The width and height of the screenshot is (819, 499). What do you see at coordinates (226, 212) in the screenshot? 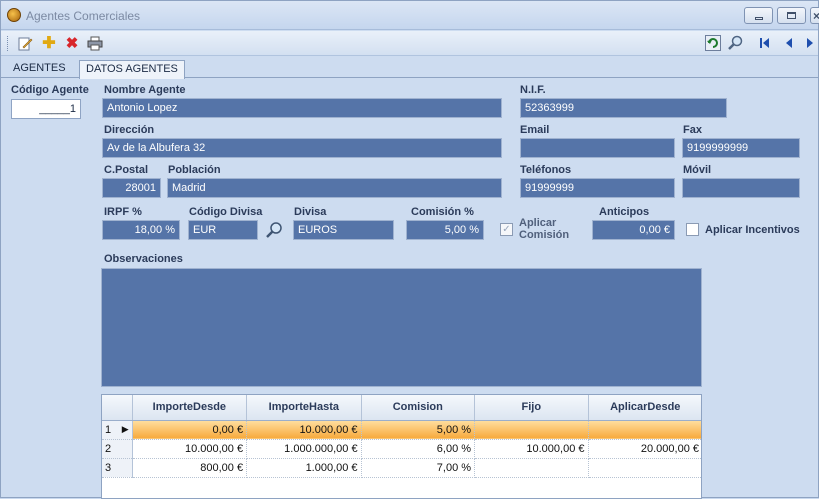
I see `codigo-divisa-label: Código Divisa` at bounding box center [226, 212].